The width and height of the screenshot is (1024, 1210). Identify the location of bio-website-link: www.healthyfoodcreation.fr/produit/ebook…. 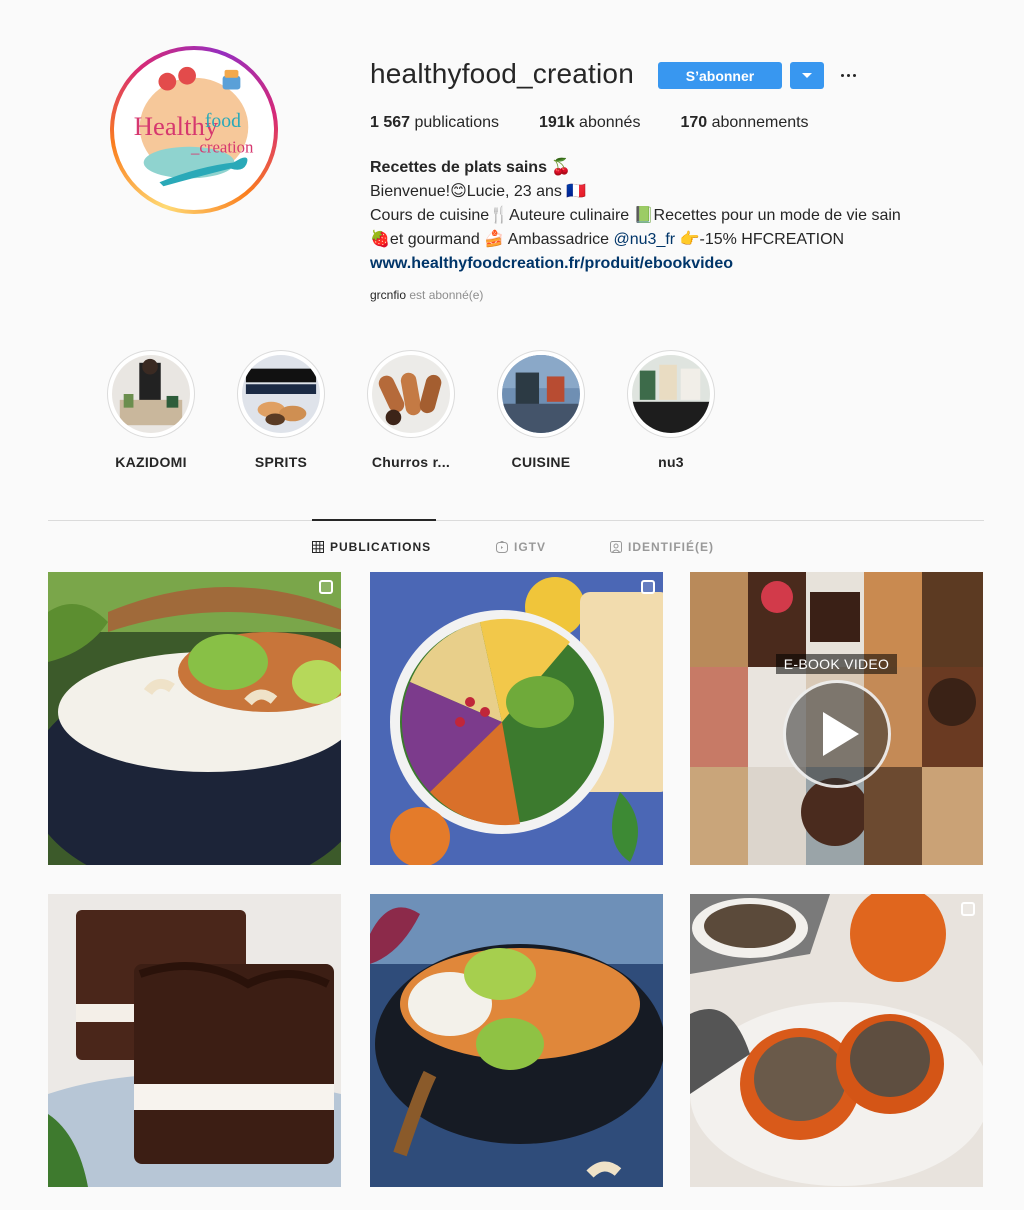
(670, 264).